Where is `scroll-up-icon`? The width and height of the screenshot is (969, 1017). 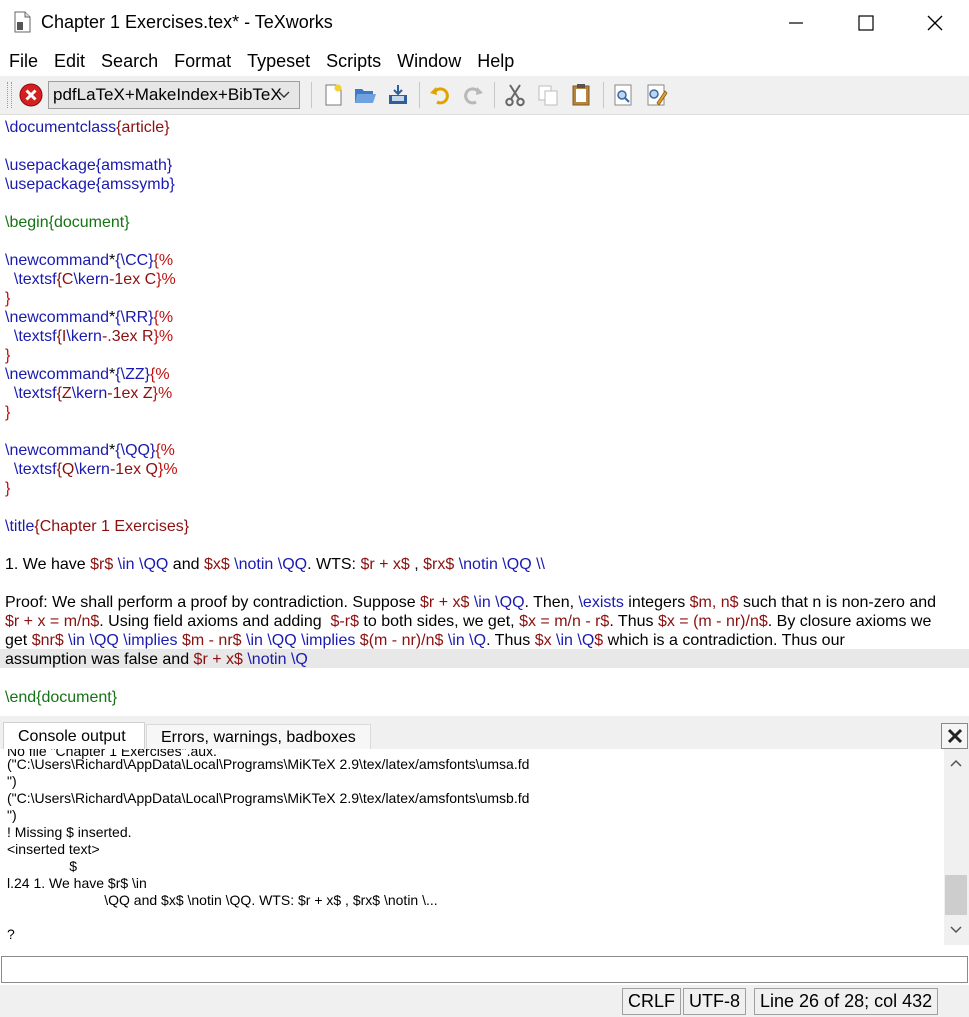 scroll-up-icon is located at coordinates (956, 763).